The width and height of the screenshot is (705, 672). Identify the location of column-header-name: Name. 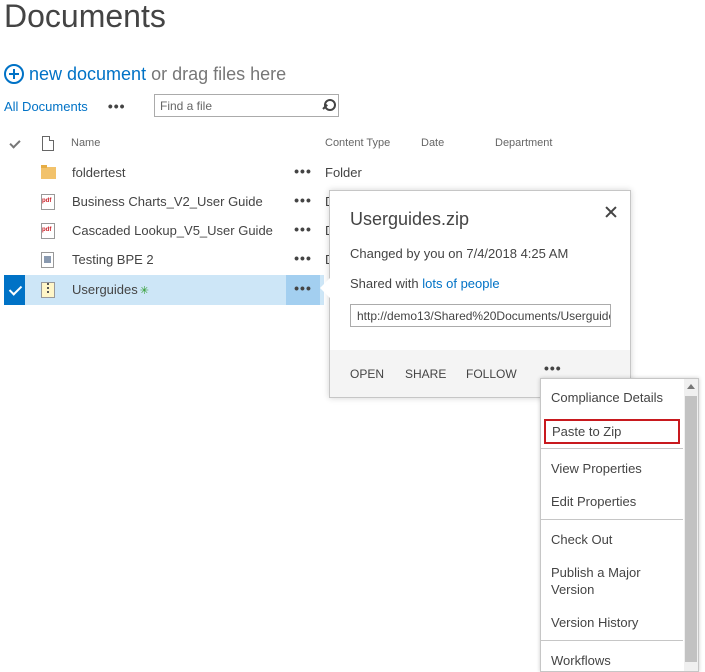
(85, 143).